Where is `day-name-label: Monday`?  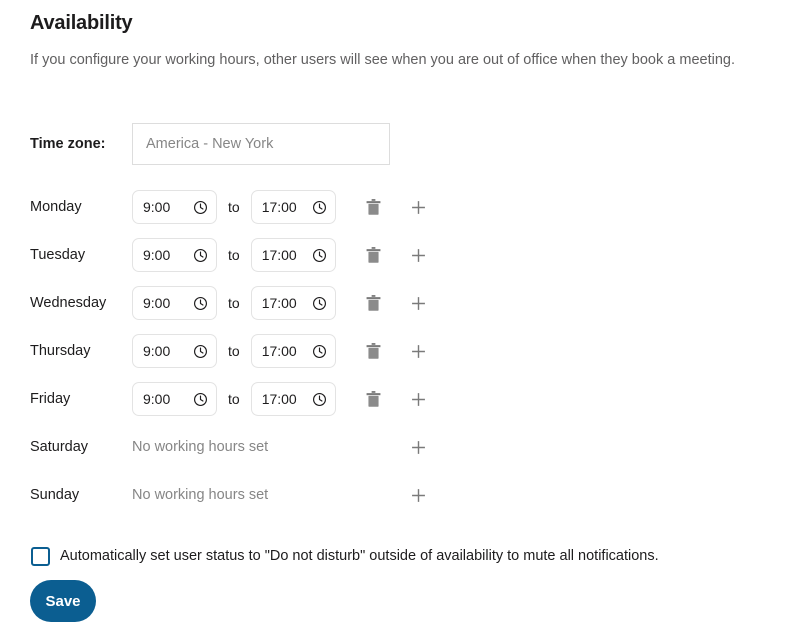
day-name-label: Monday is located at coordinates (56, 206).